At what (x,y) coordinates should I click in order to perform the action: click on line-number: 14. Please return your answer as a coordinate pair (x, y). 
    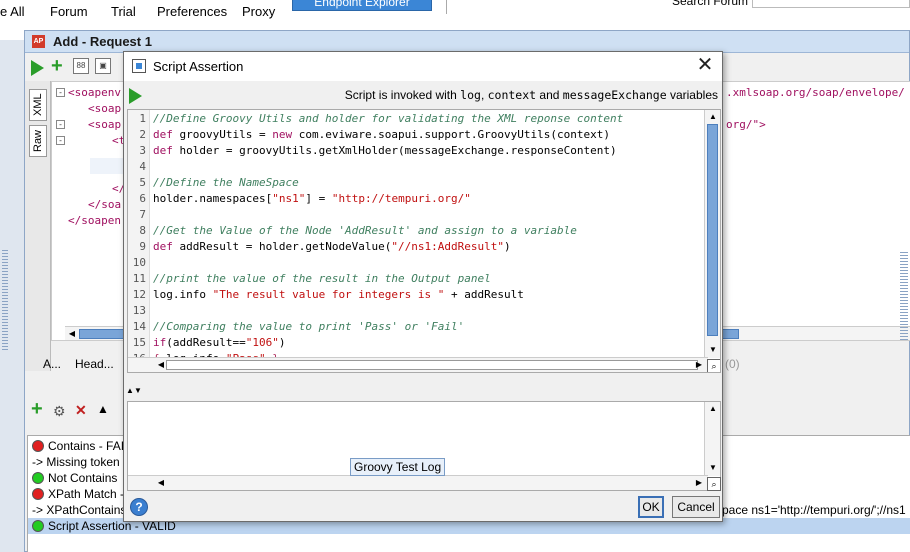
    Looking at the image, I should click on (139, 326).